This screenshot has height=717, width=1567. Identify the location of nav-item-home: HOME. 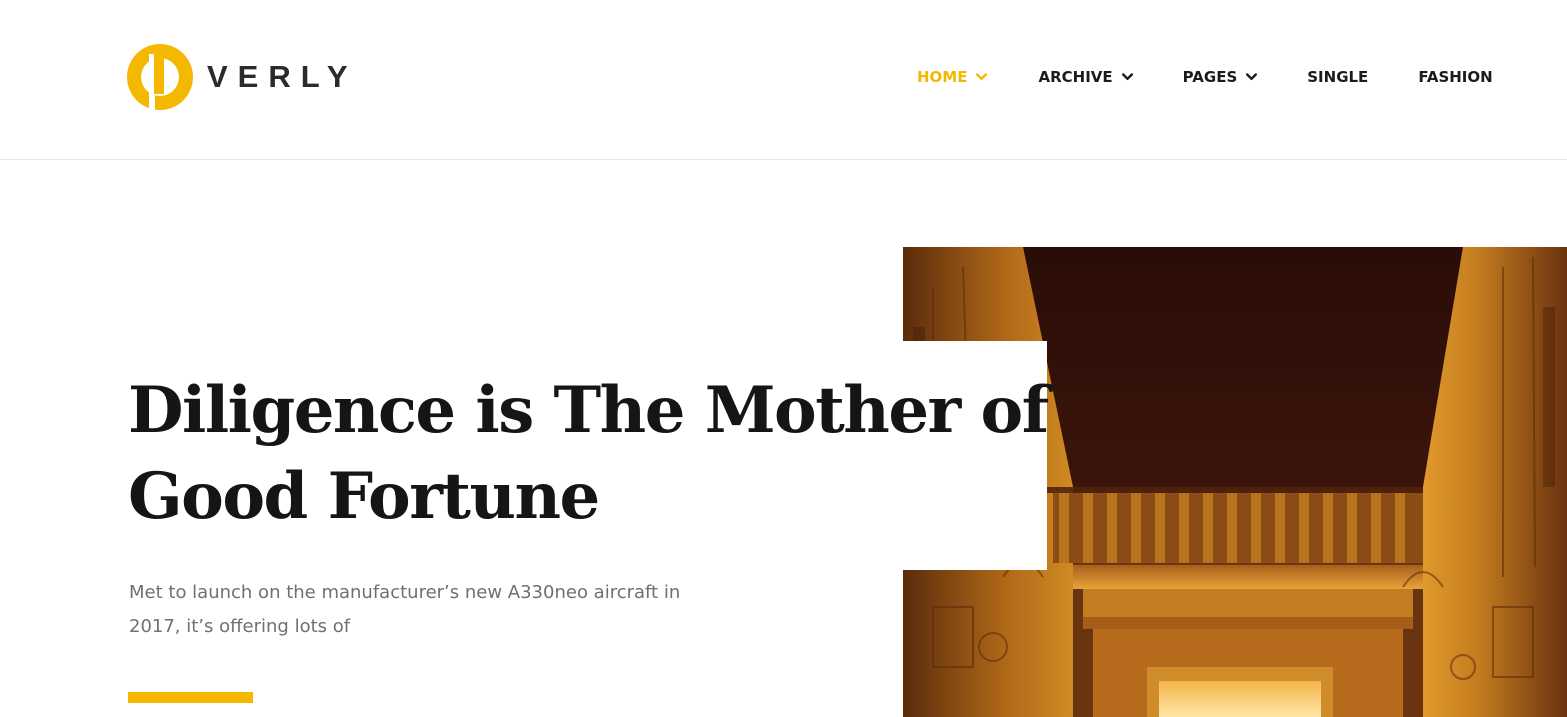
(952, 77).